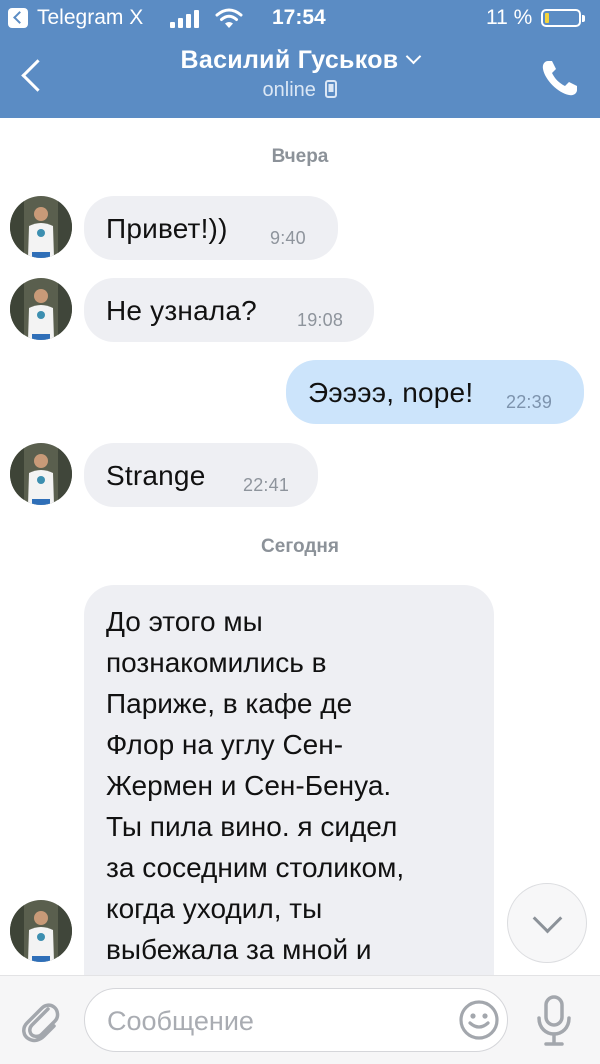 The width and height of the screenshot is (600, 1064). I want to click on message-bubble-outgoing: Эээээ, nope! 22:39, so click(435, 392).